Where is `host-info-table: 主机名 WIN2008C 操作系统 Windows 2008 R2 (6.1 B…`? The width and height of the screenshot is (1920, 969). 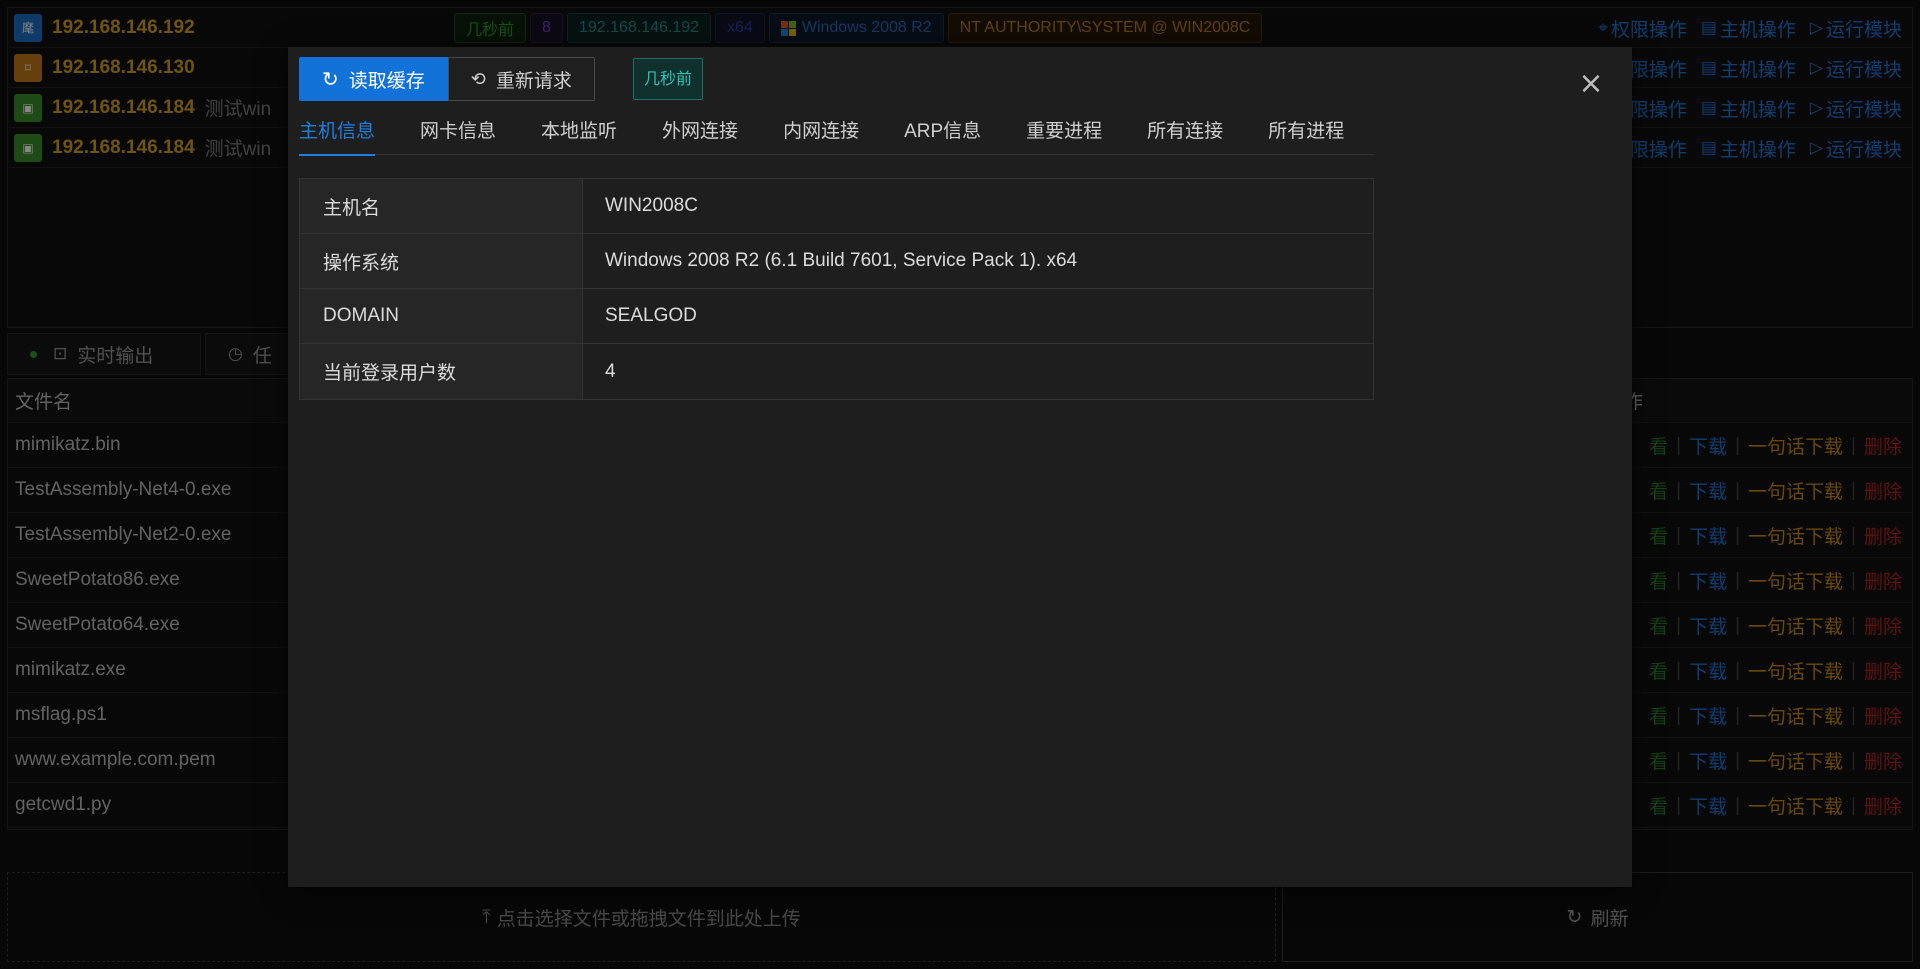
host-info-table: 主机名 WIN2008C 操作系统 Windows 2008 R2 (6.1 B… is located at coordinates (836, 289).